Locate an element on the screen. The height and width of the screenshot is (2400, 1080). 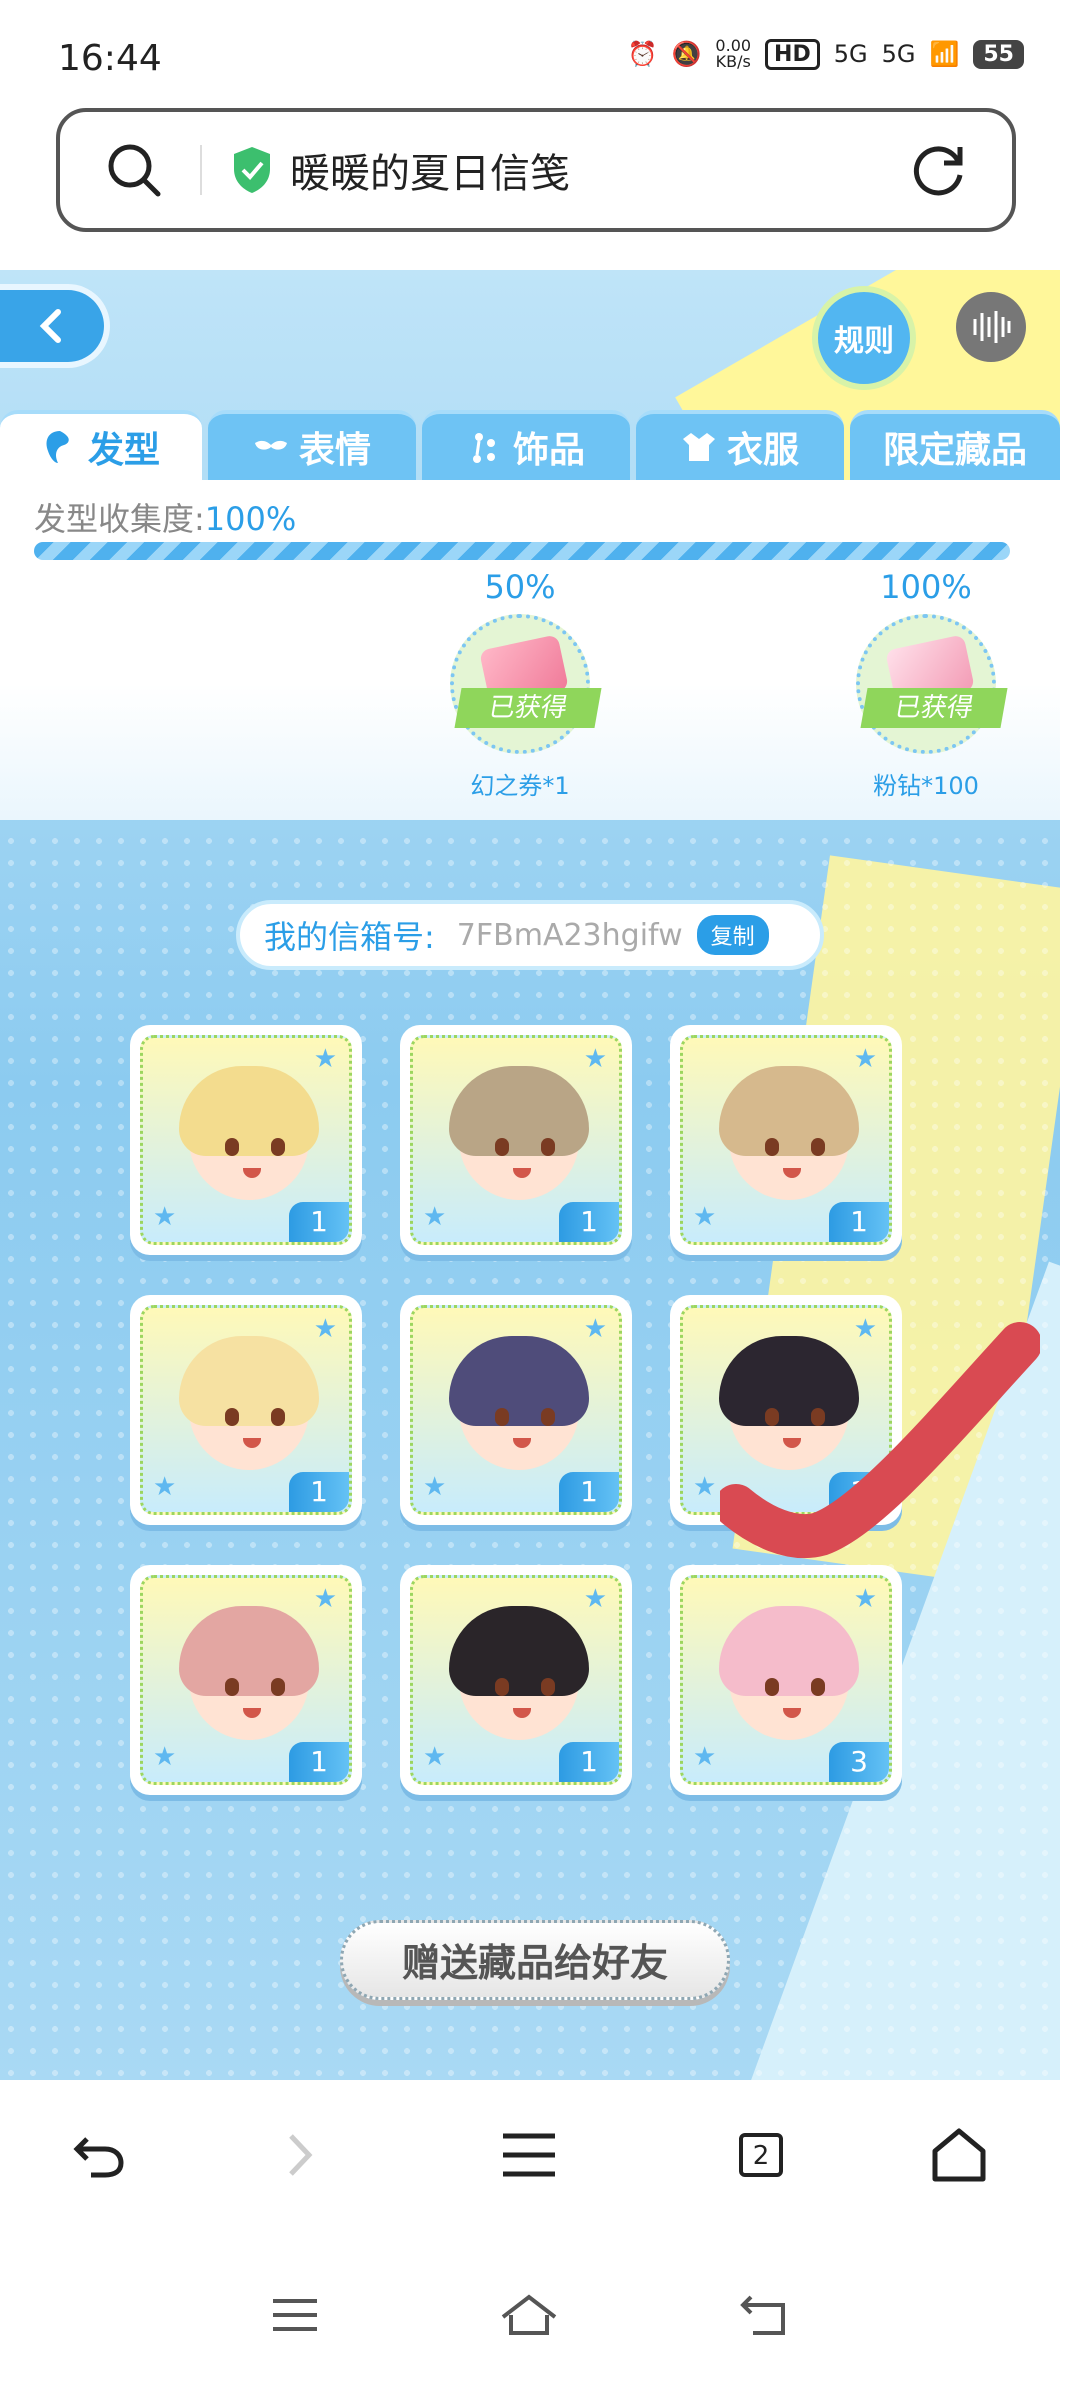
url-divider is located at coordinates (201, 170).